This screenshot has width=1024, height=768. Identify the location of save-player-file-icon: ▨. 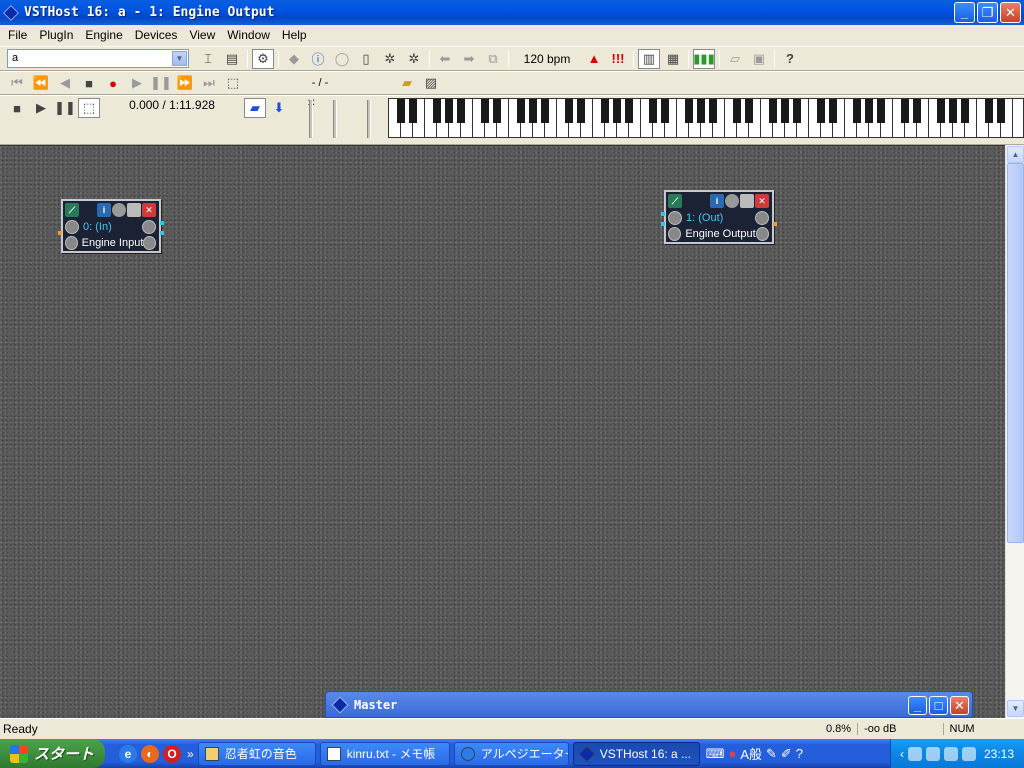
(431, 83).